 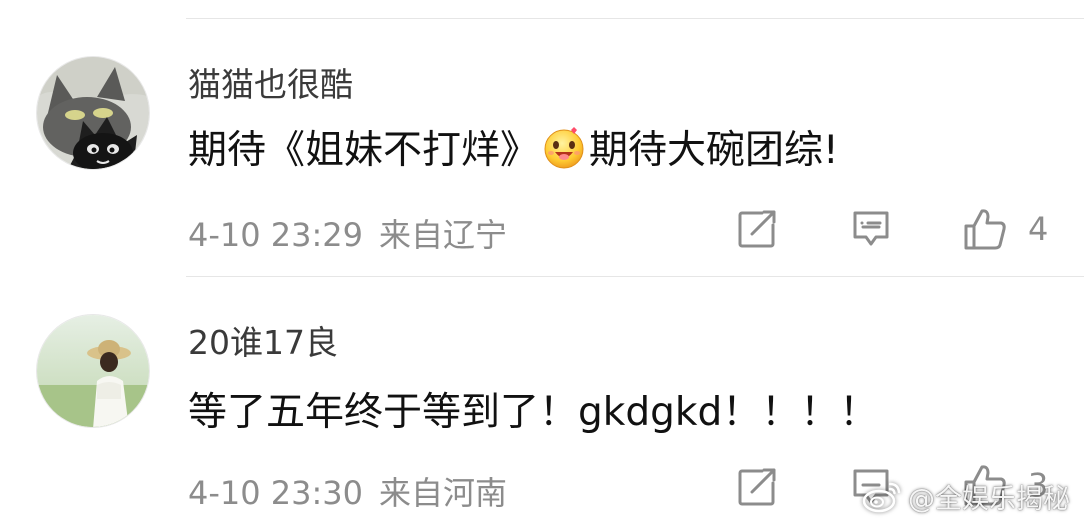 I want to click on watermark: @全娱乐揭秘, so click(x=966, y=496).